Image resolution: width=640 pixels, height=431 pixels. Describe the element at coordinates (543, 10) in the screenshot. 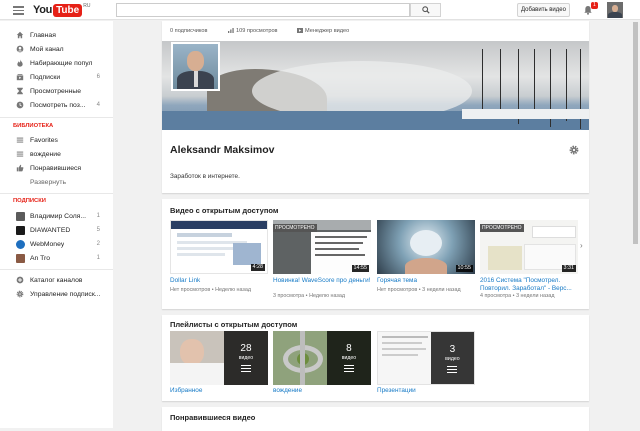

I see `upload-button: Добавить видео` at that location.